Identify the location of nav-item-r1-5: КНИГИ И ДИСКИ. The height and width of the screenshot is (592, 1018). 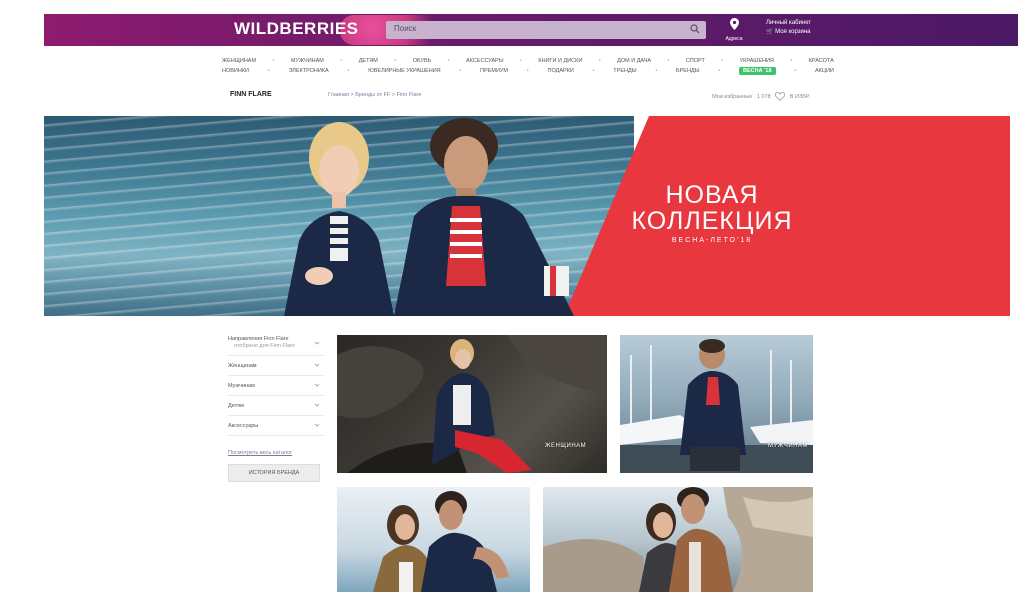
(560, 61).